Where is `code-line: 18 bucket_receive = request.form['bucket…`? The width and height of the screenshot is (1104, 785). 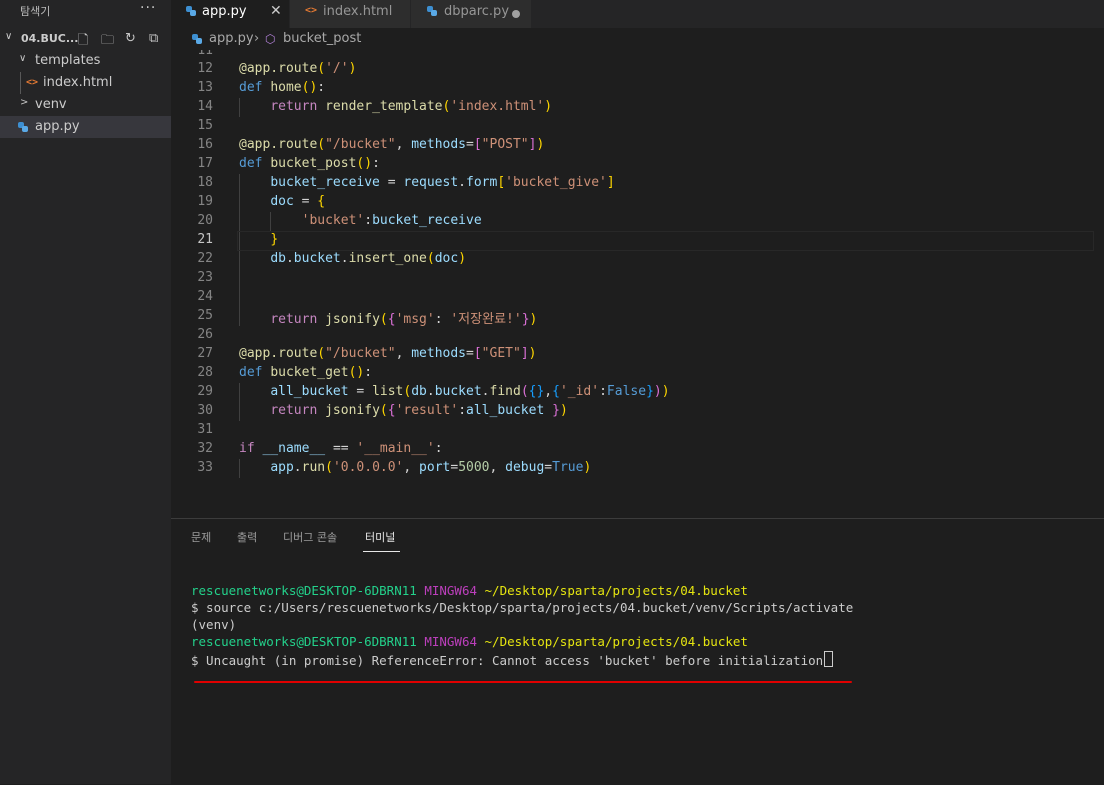
code-line: 18 bucket_receive = request.form['bucket… is located at coordinates (637, 183).